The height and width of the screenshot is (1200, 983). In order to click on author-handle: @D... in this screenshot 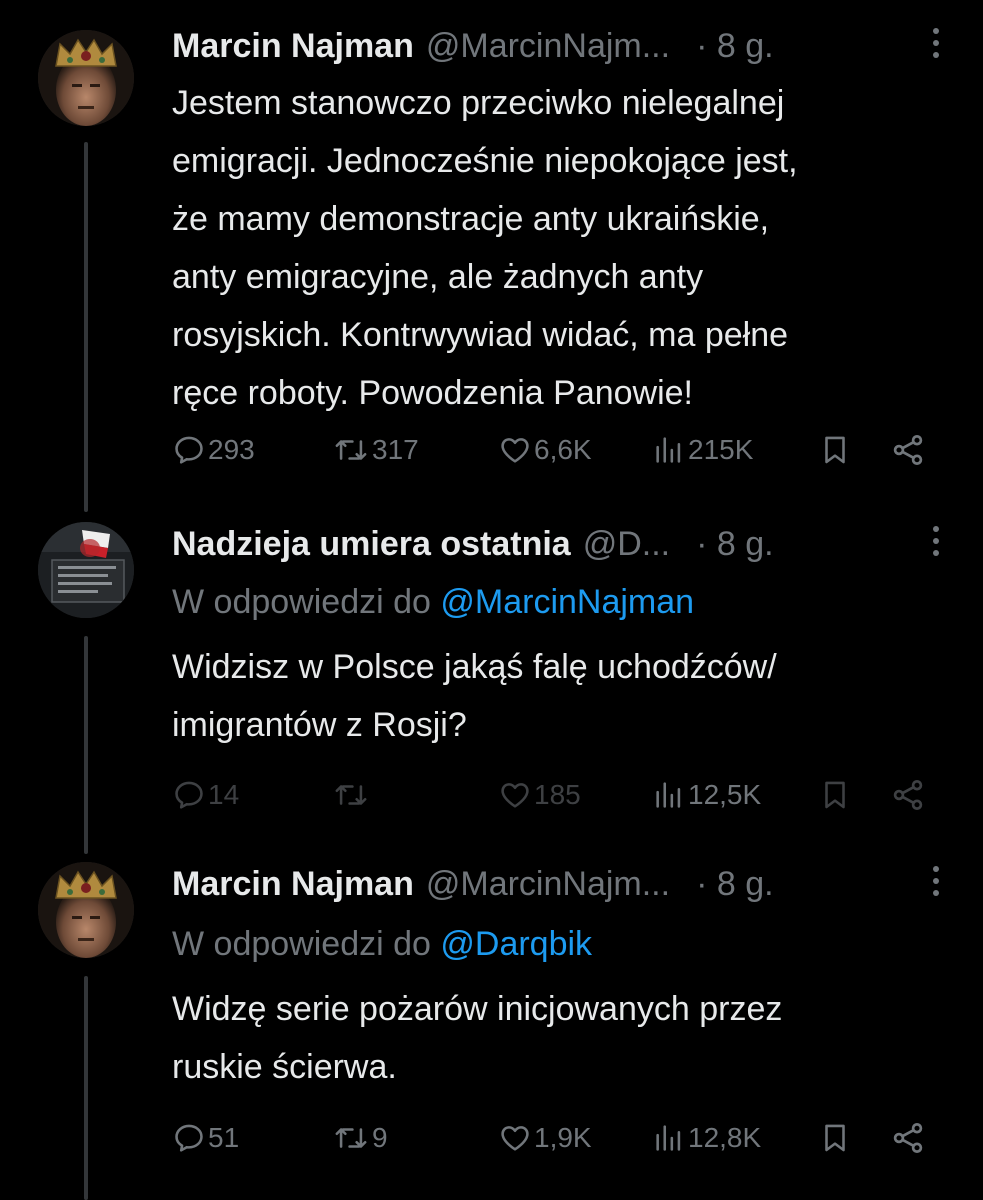, I will do `click(626, 544)`.